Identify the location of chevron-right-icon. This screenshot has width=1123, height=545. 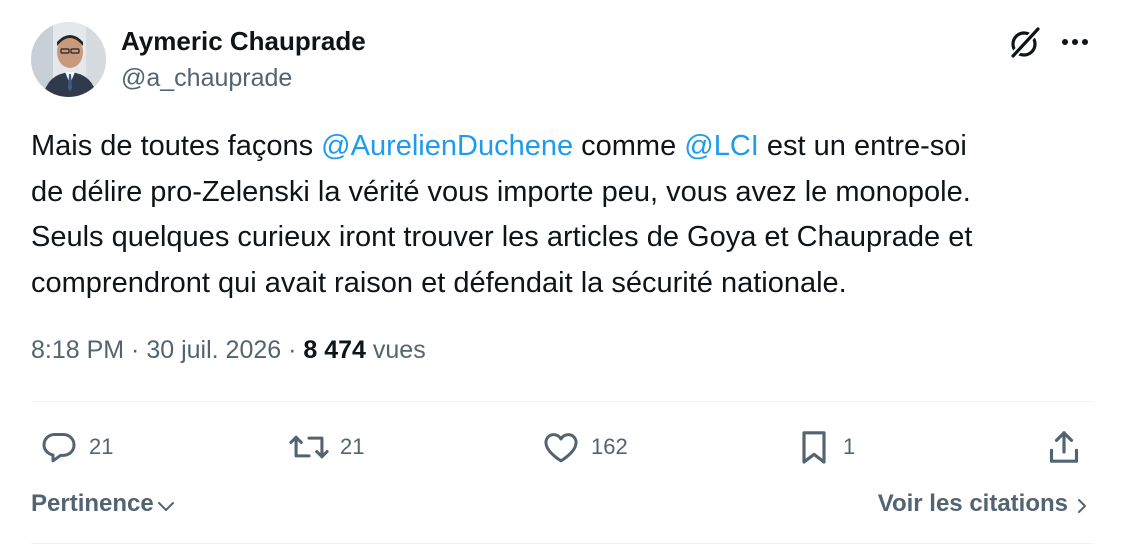
(1082, 505).